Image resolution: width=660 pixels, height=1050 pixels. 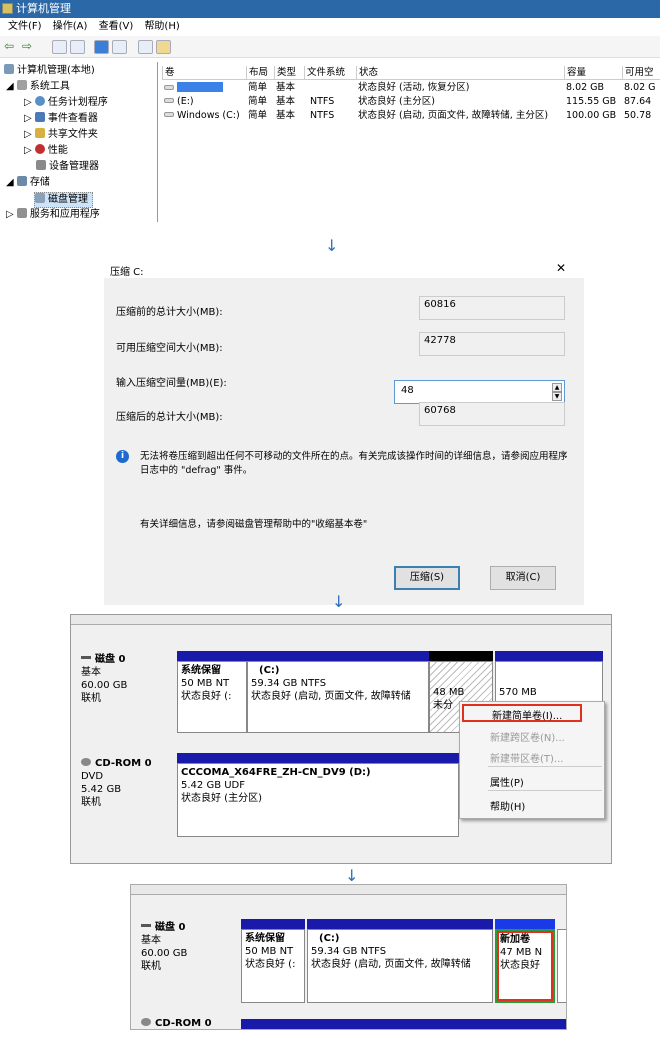 What do you see at coordinates (145, 47) in the screenshot?
I see `refresh-icon` at bounding box center [145, 47].